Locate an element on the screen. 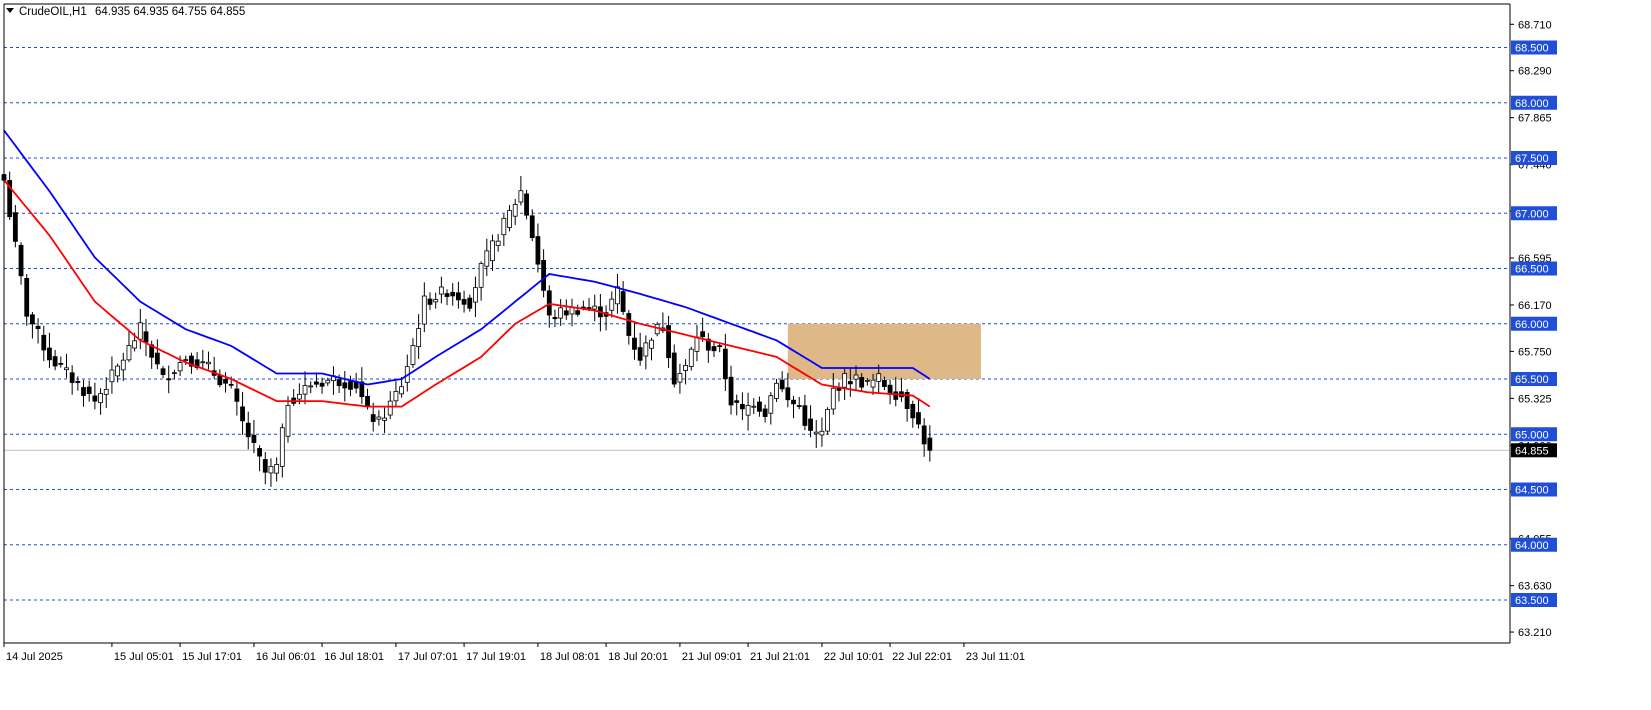 The height and width of the screenshot is (710, 1651). y-tick-label: 68.290 is located at coordinates (1535, 72).